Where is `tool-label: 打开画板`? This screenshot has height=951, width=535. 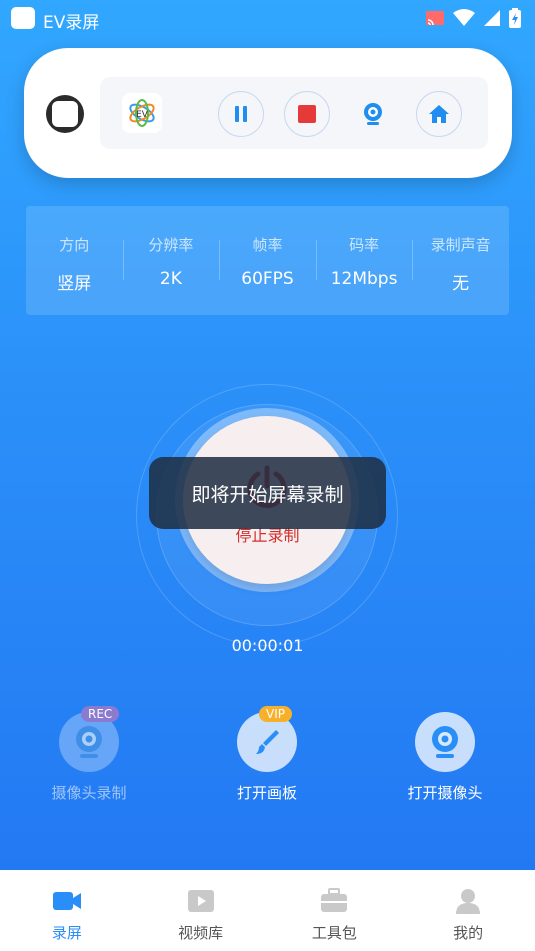
tool-label: 打开画板 is located at coordinates (266, 793).